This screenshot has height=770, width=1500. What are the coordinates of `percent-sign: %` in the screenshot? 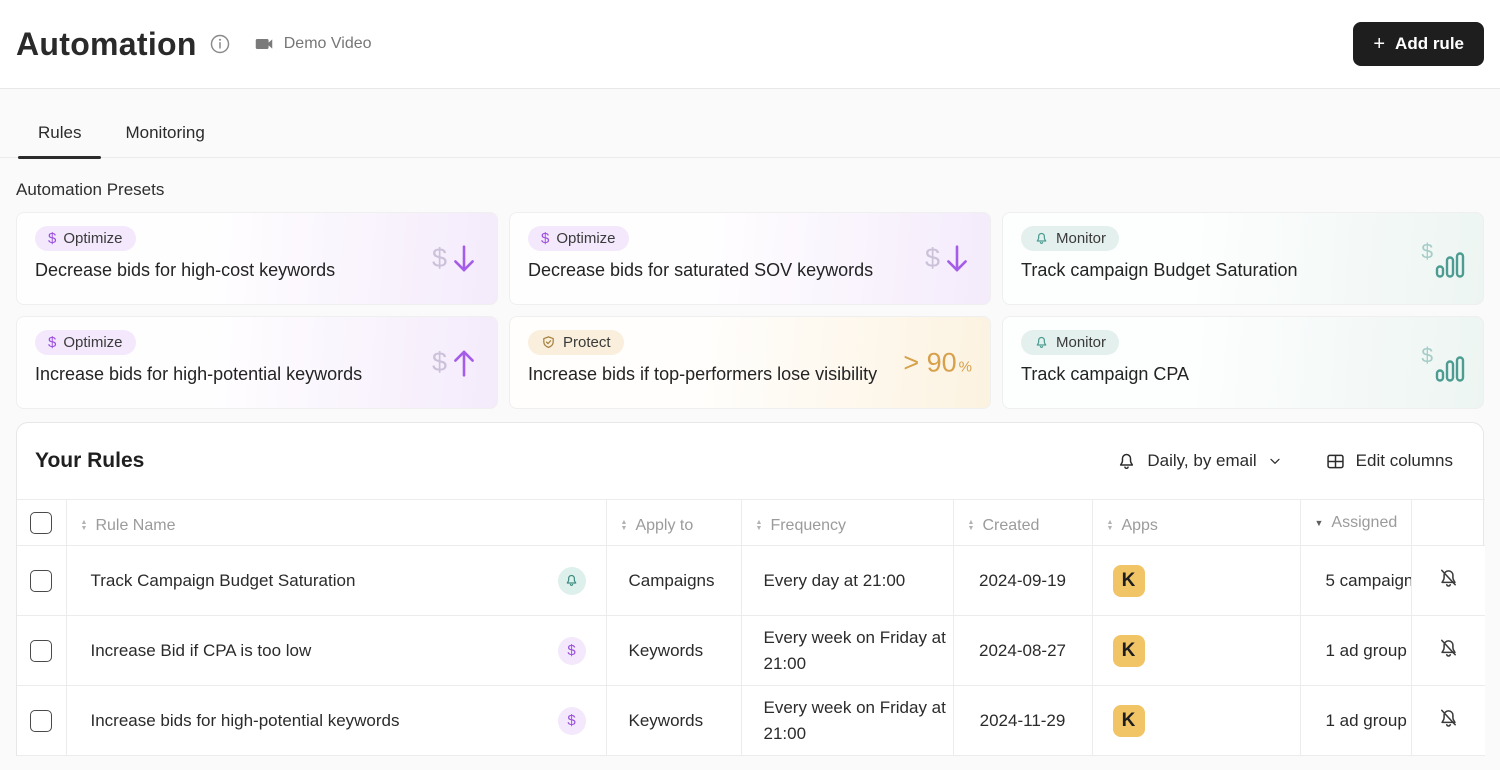 It's located at (965, 366).